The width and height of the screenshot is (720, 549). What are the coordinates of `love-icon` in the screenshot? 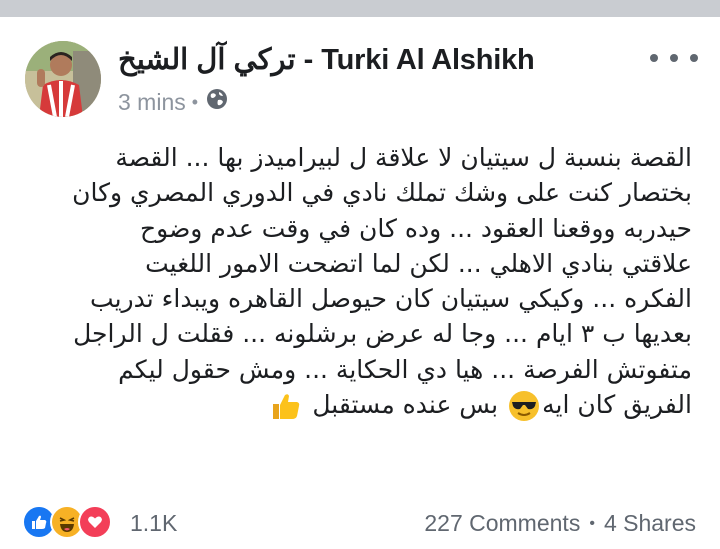 It's located at (95, 522).